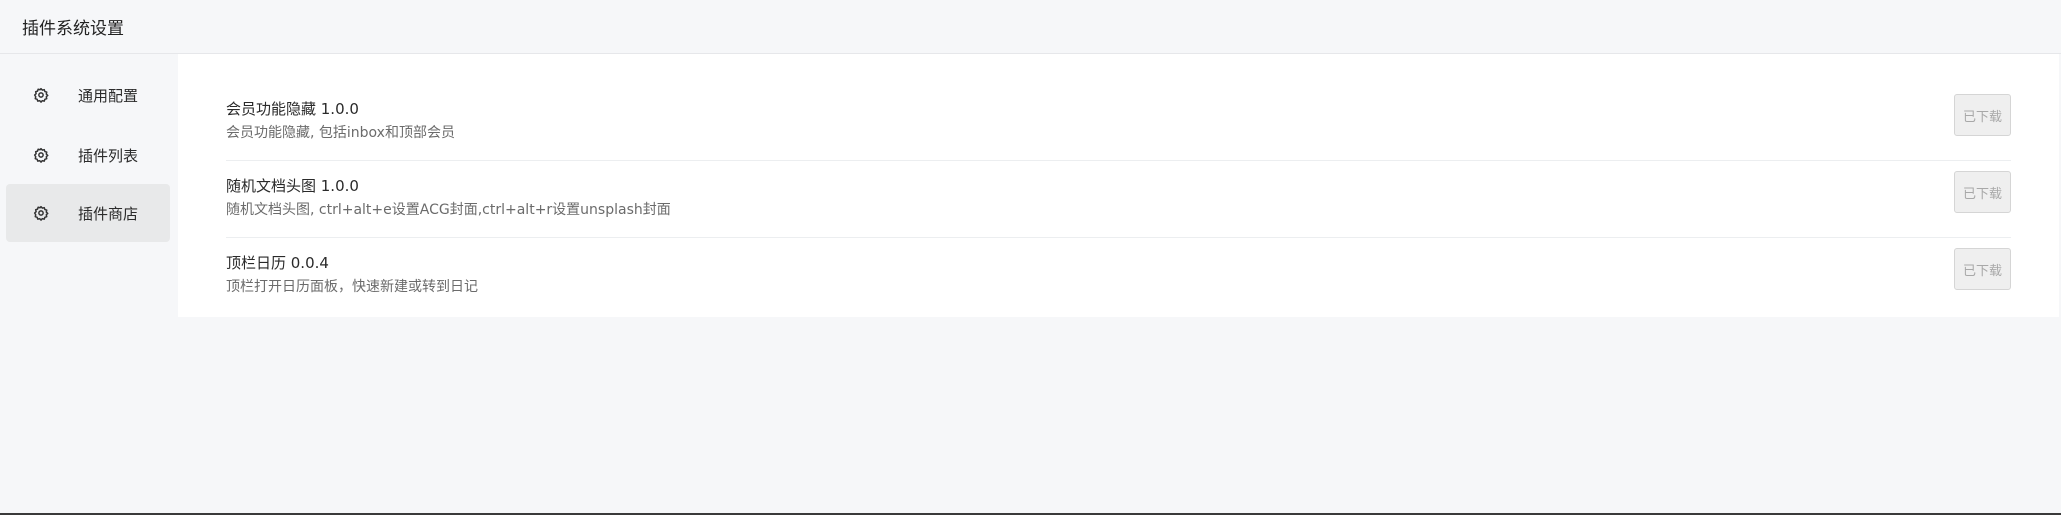 Image resolution: width=2061 pixels, height=515 pixels. I want to click on page-title: 插件系统设置, so click(73, 29).